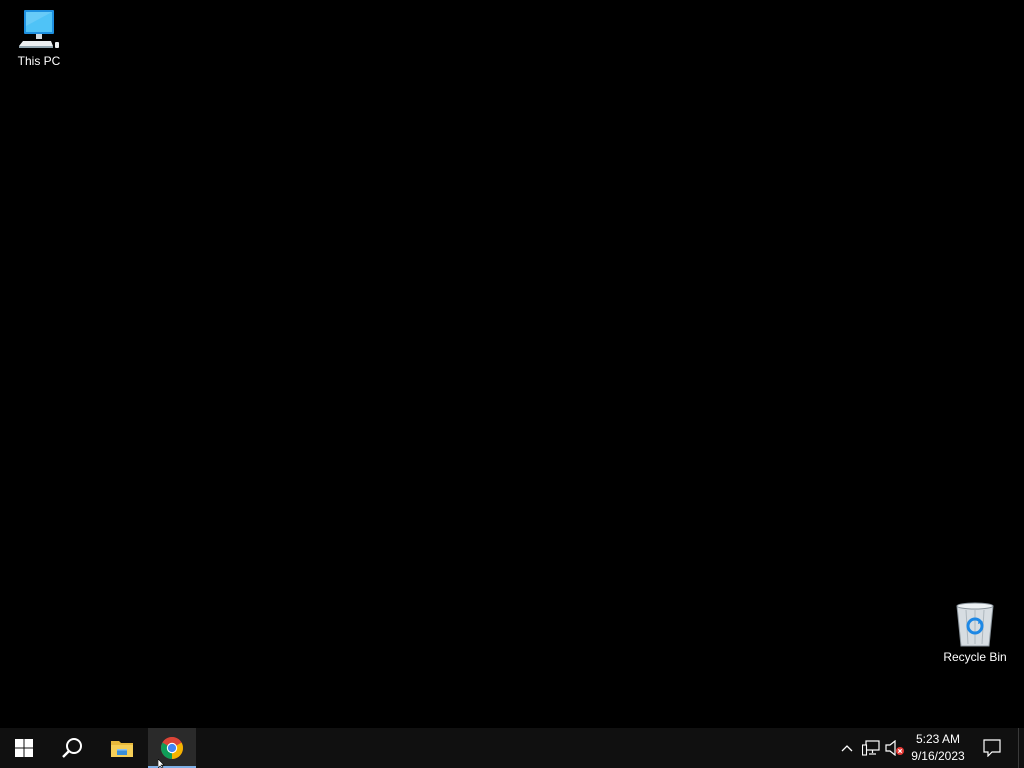 This screenshot has height=768, width=1024. I want to click on taskbar: 5:23 AM 9/16/2023, so click(512, 748).